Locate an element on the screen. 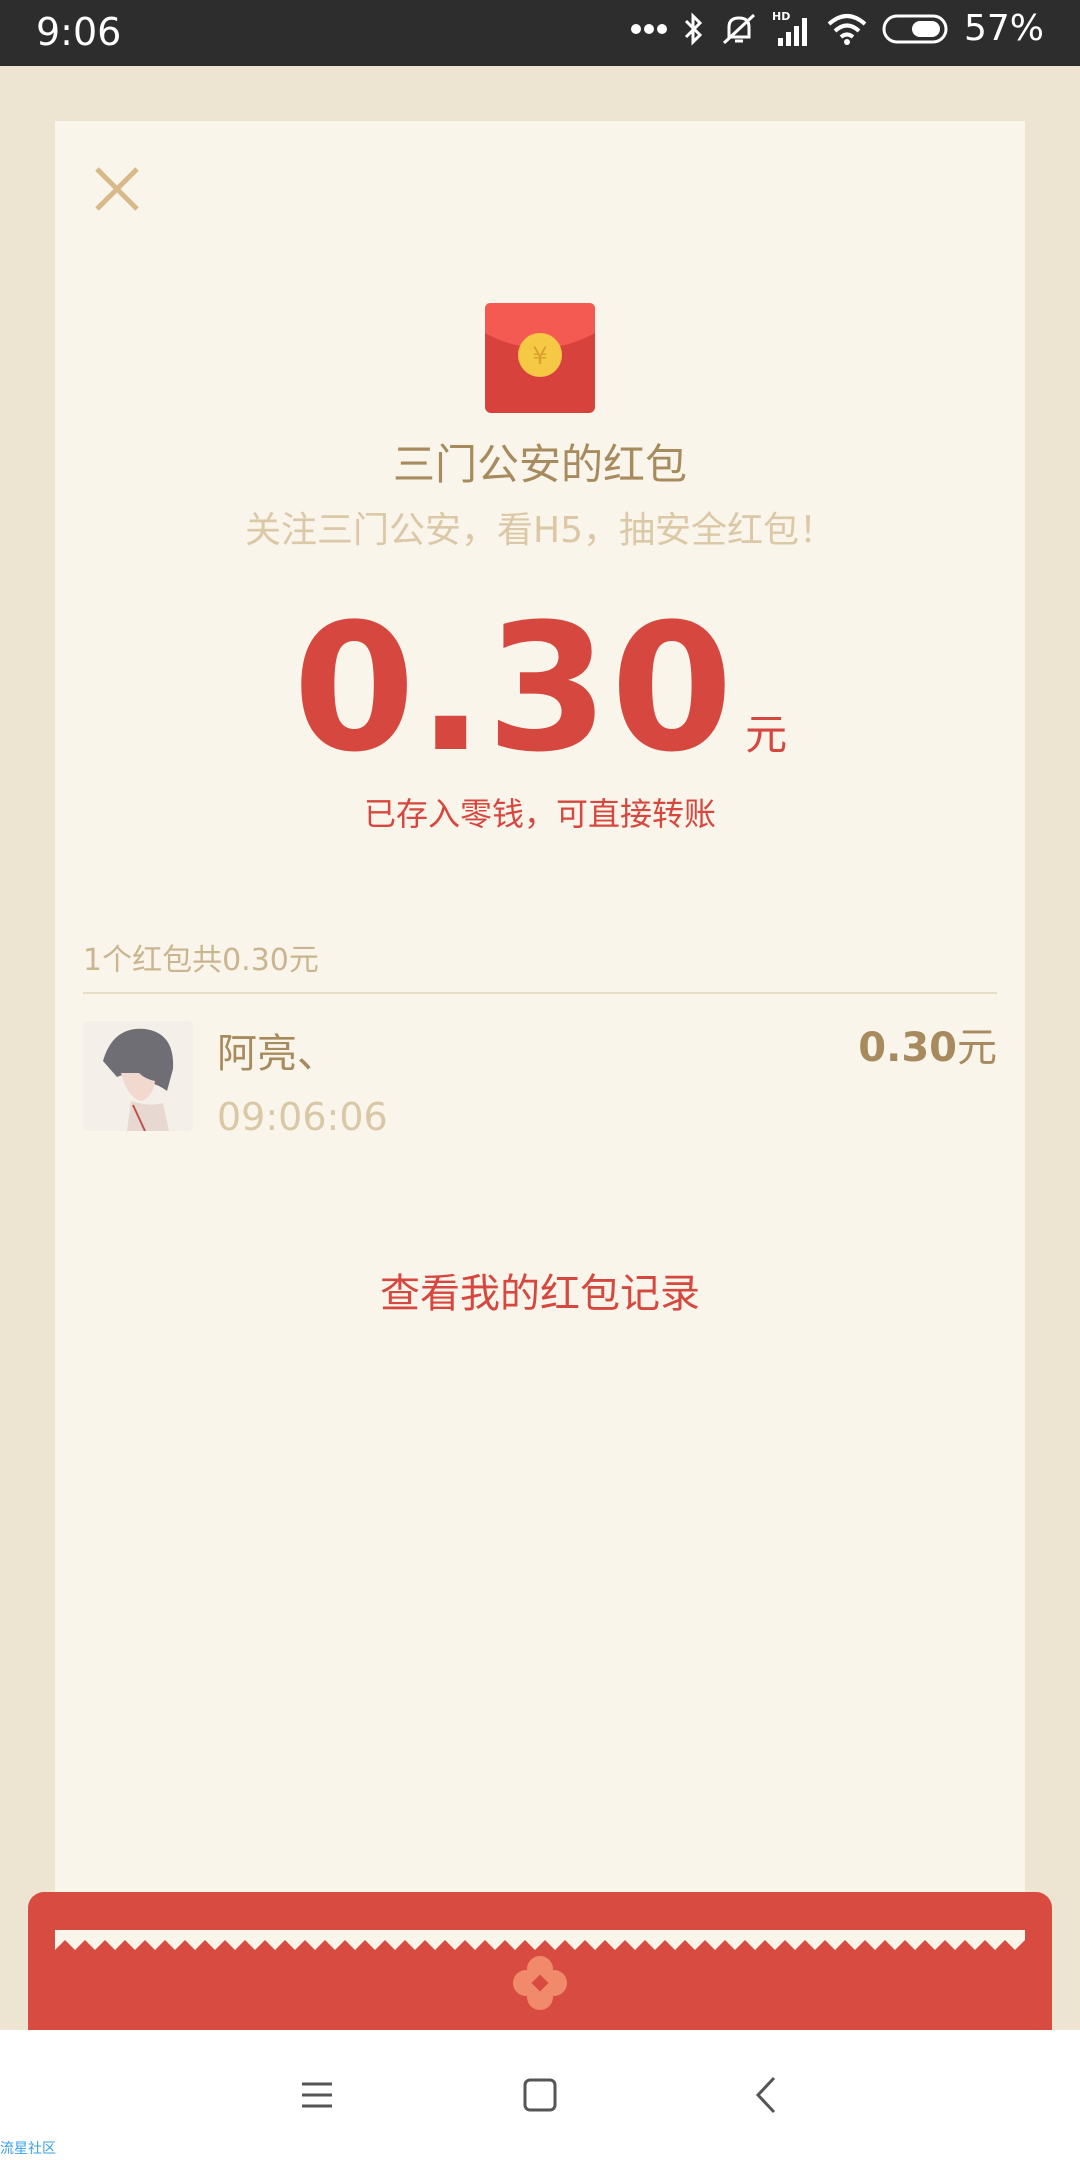  recipient-amount: 0.30元 is located at coordinates (927, 1044).